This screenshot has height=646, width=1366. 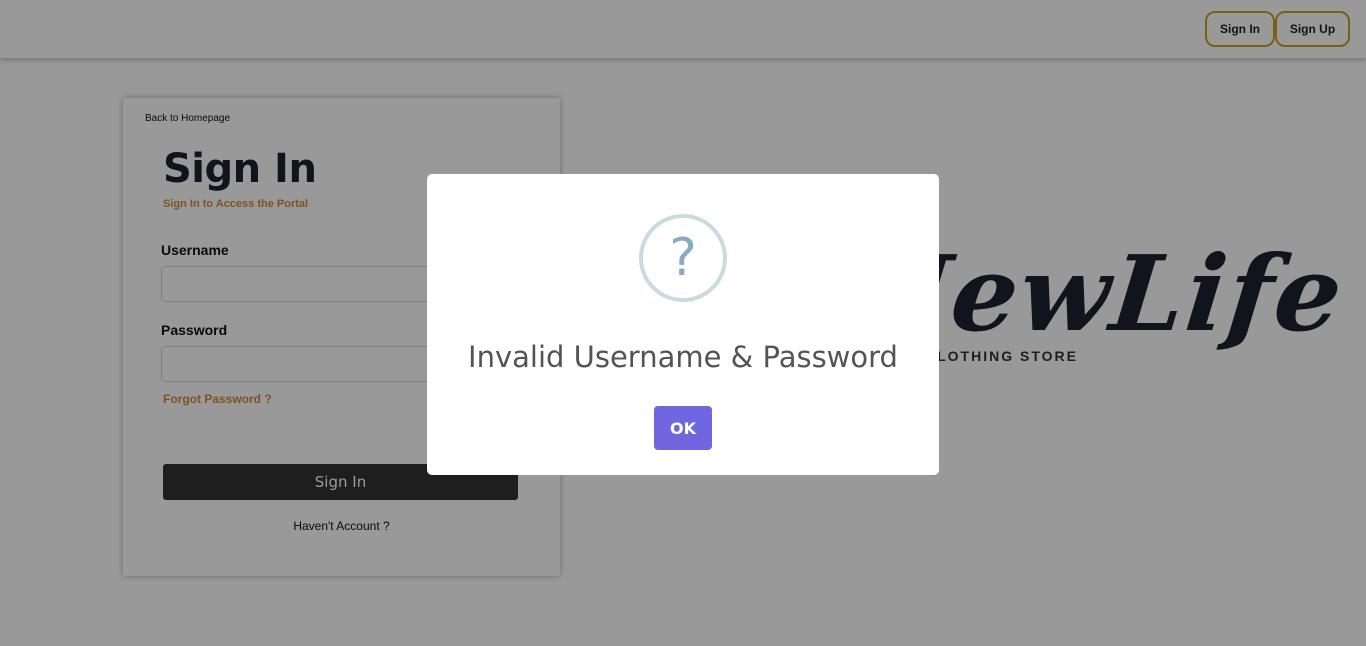 What do you see at coordinates (683, 428) in the screenshot?
I see `ok-button: OK` at bounding box center [683, 428].